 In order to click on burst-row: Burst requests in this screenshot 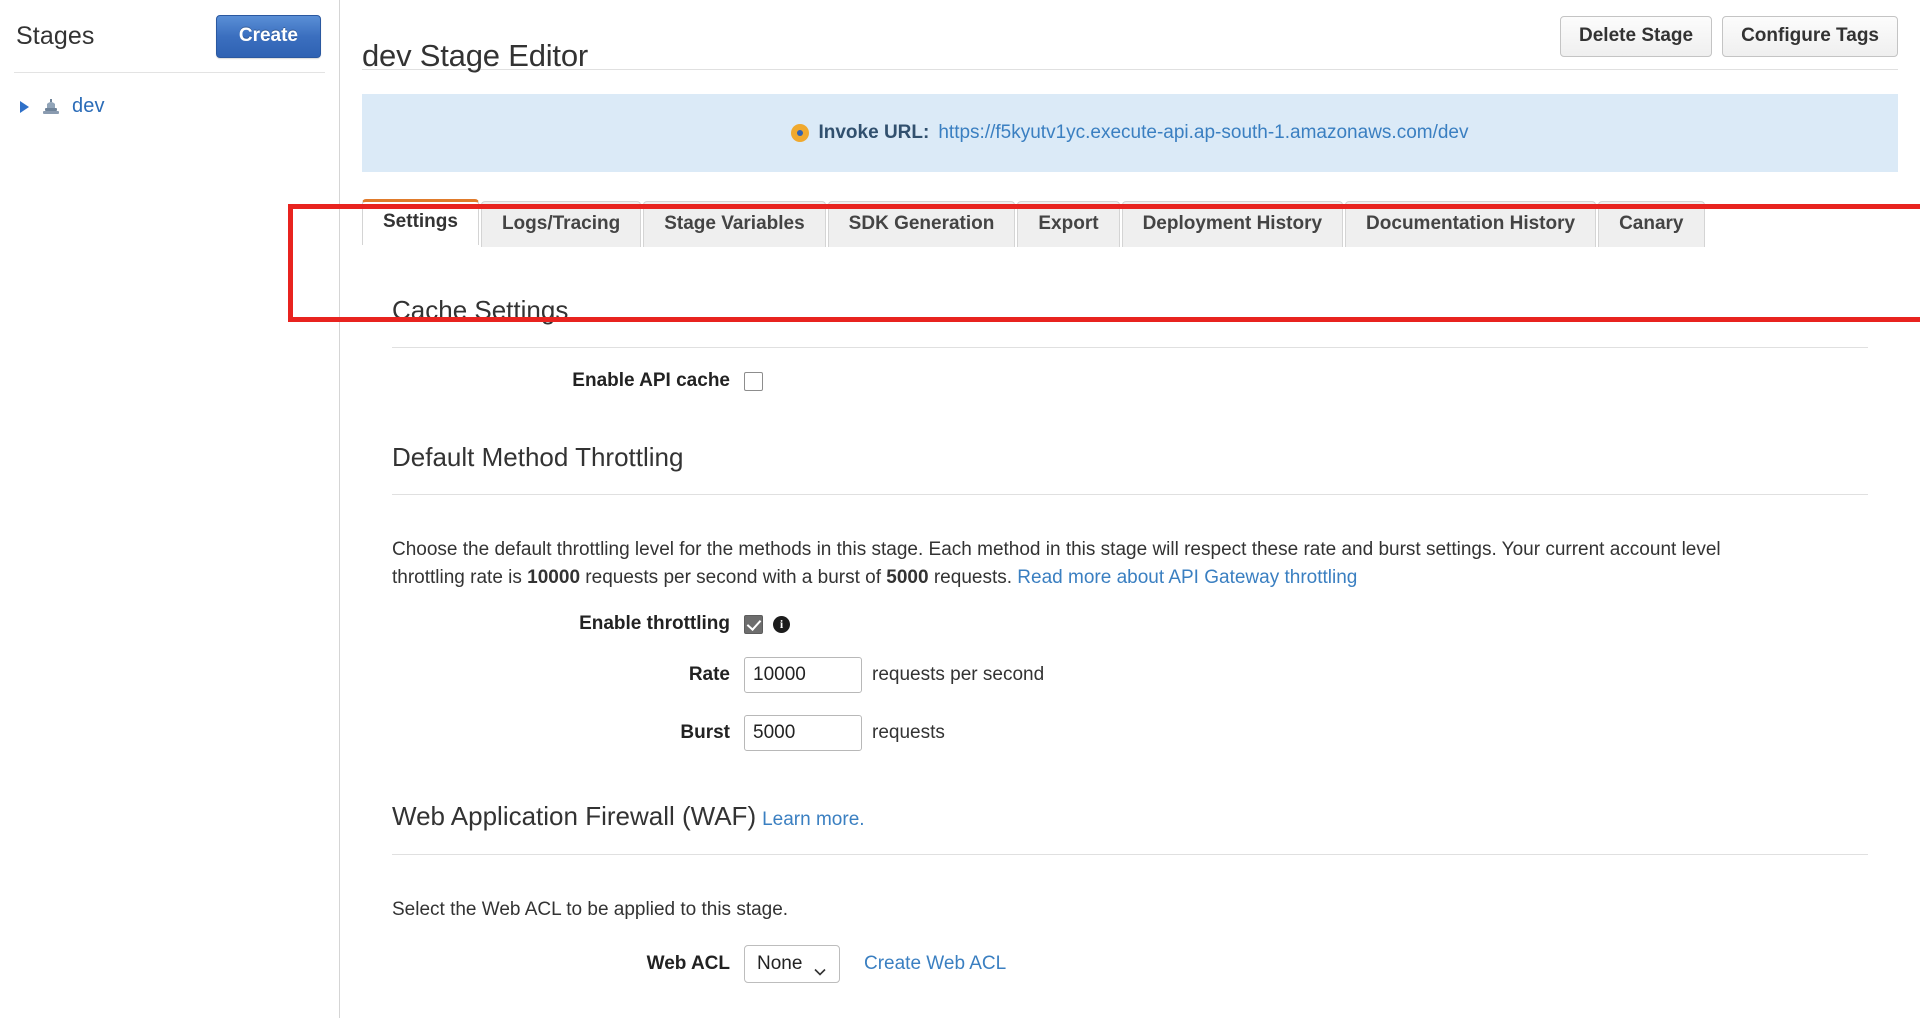, I will do `click(1130, 733)`.